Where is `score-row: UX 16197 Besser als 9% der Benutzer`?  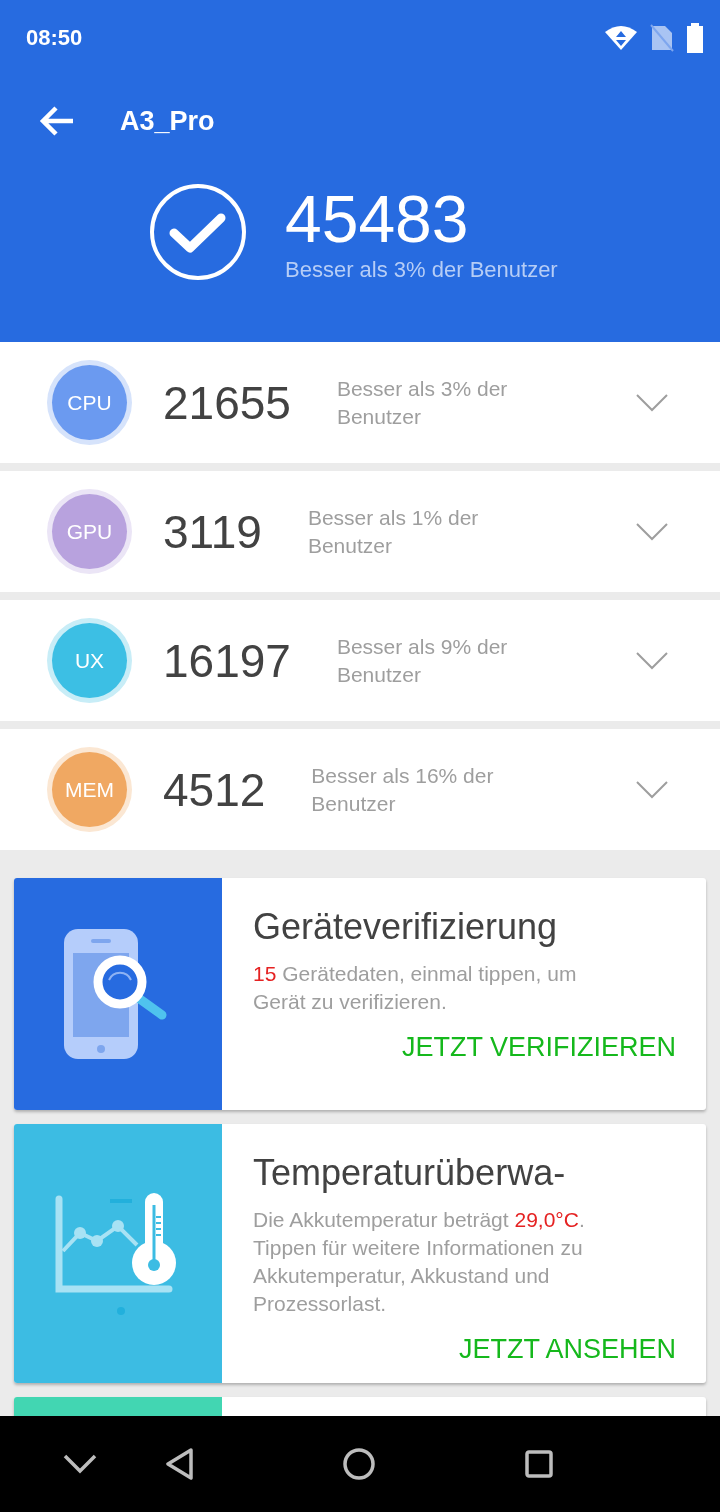 score-row: UX 16197 Besser als 9% der Benutzer is located at coordinates (360, 660).